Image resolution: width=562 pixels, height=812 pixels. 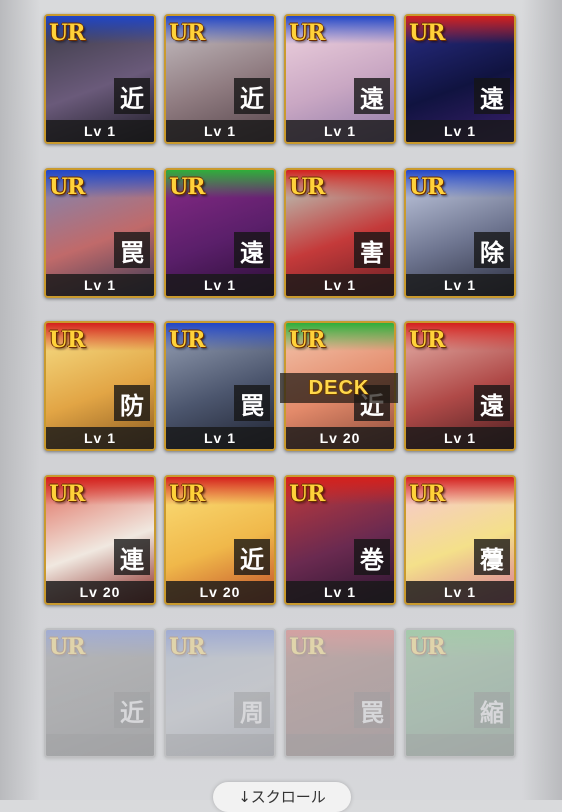 What do you see at coordinates (372, 250) in the screenshot?
I see `unit-type-label: 害` at bounding box center [372, 250].